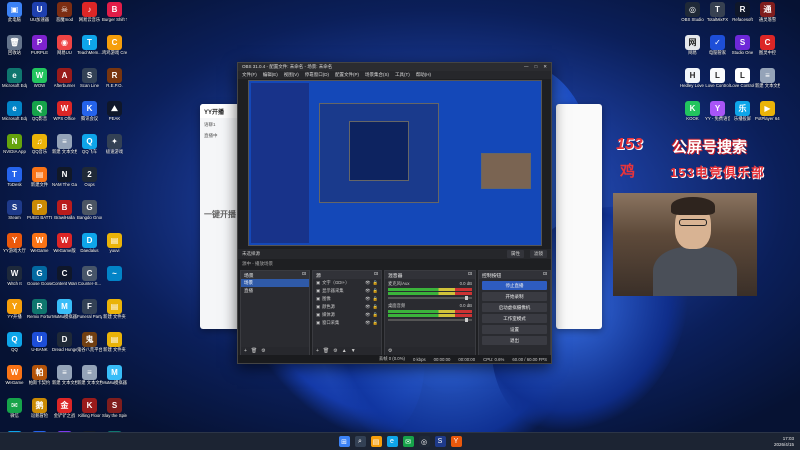  What do you see at coordinates (275, 283) in the screenshot?
I see `scene-item: 场景` at bounding box center [275, 283].